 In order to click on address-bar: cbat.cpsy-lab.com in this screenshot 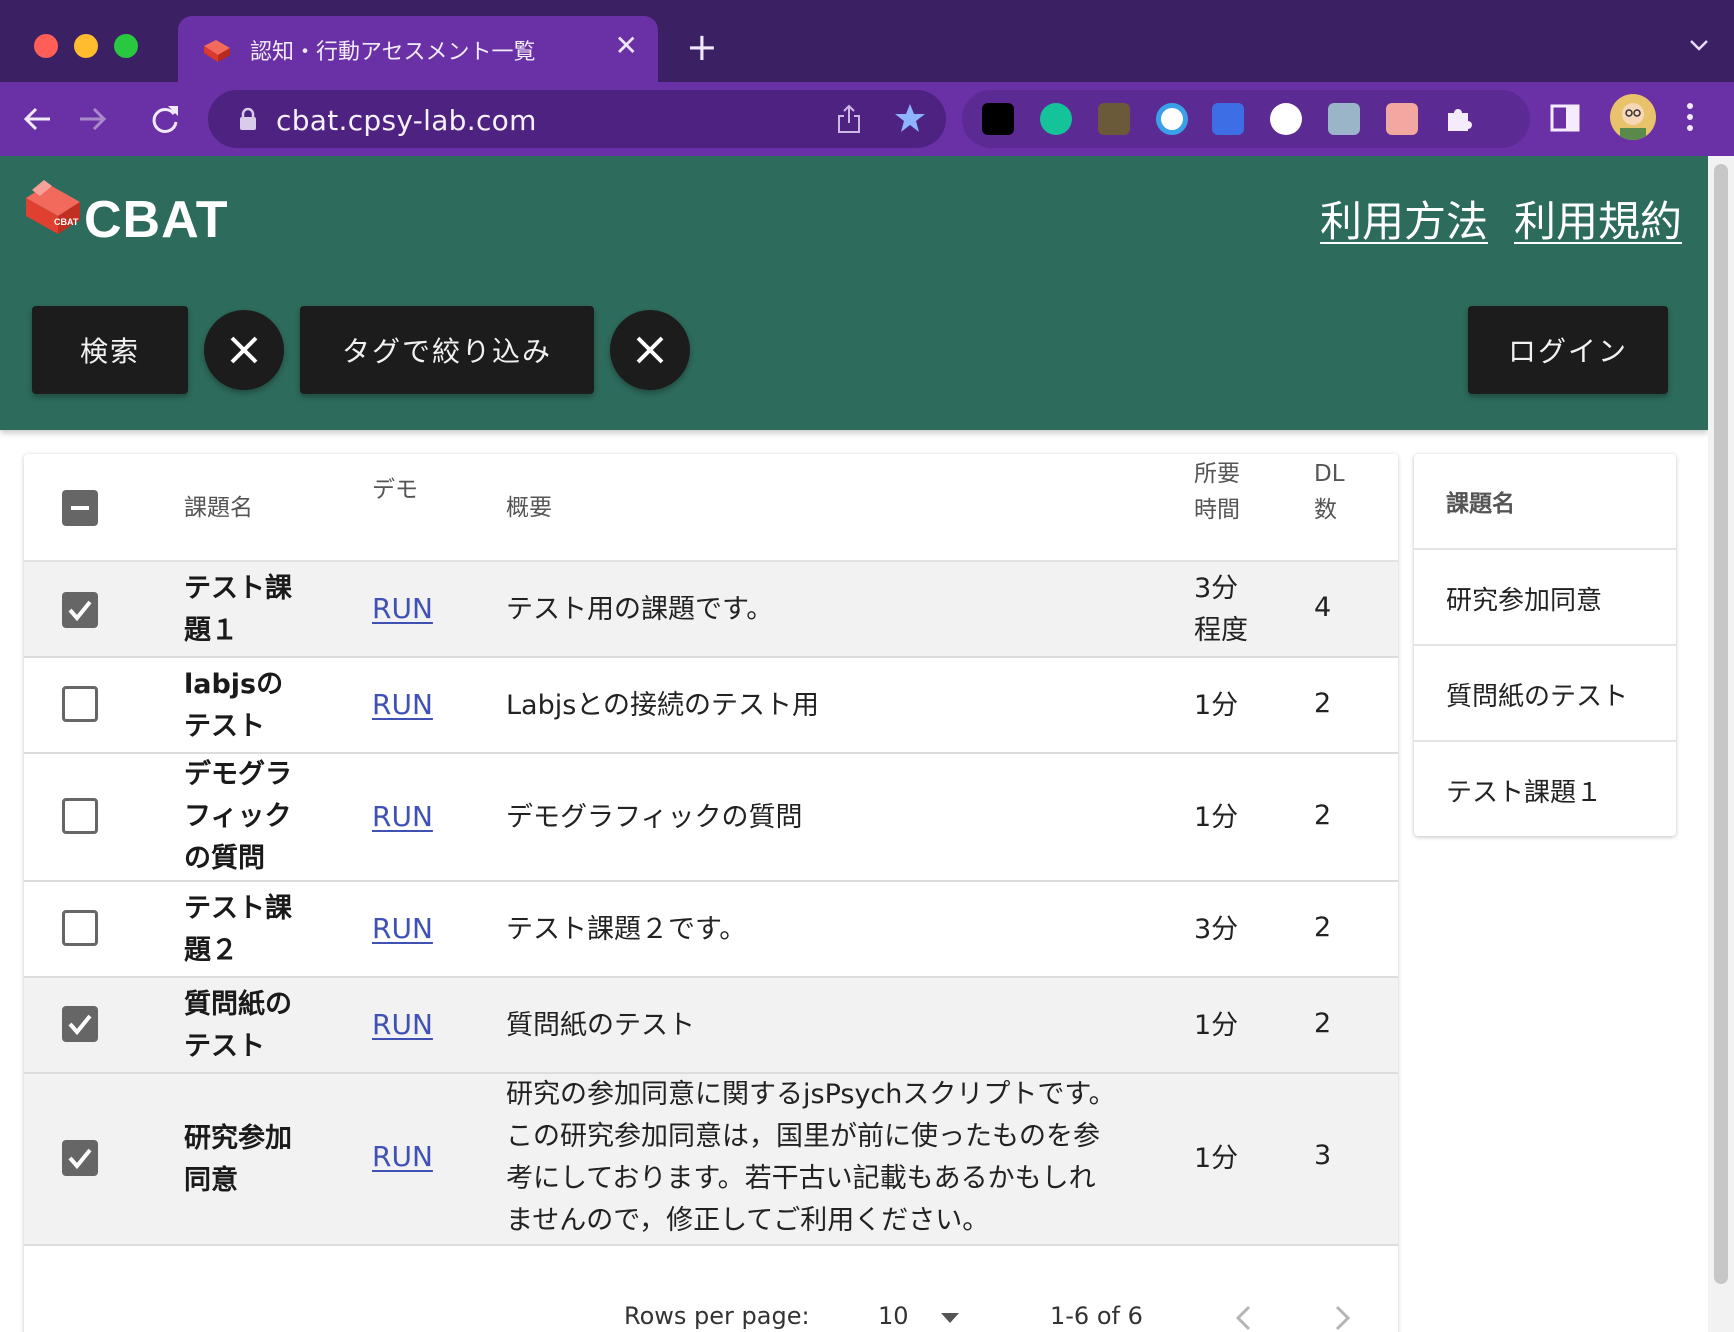, I will do `click(577, 119)`.